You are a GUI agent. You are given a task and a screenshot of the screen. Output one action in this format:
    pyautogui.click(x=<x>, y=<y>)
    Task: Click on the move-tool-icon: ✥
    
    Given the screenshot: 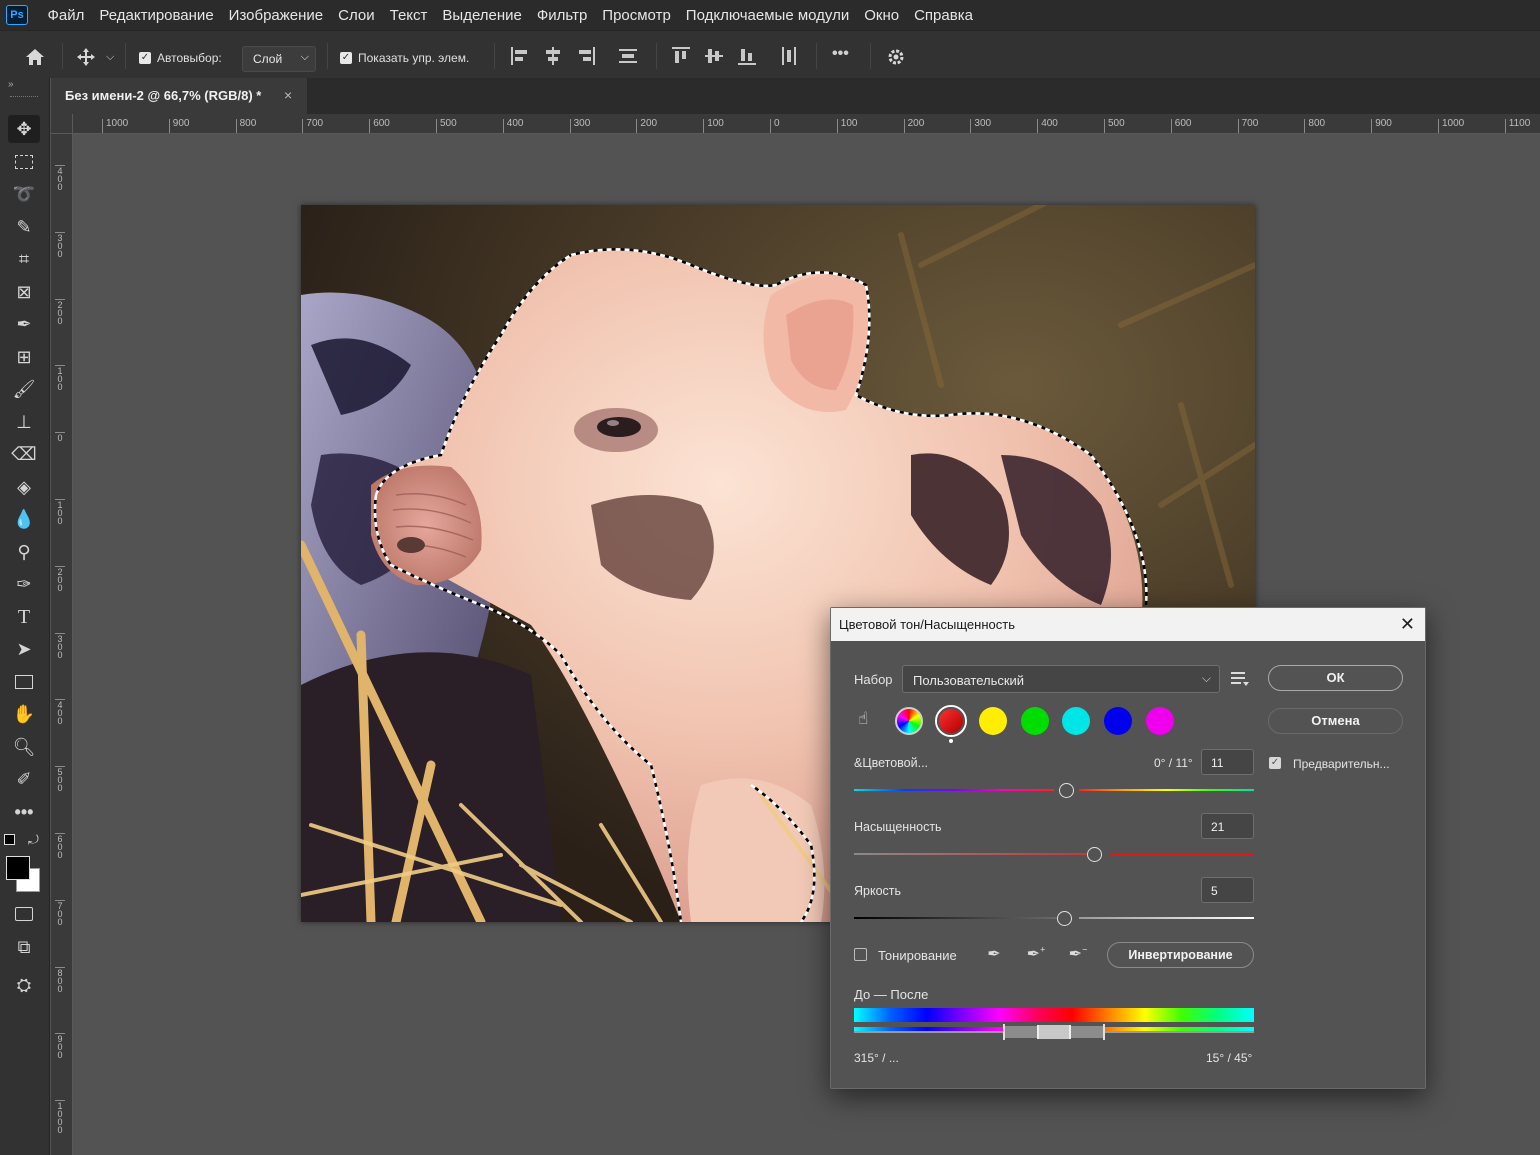 What is the action you would take?
    pyautogui.click(x=24, y=129)
    